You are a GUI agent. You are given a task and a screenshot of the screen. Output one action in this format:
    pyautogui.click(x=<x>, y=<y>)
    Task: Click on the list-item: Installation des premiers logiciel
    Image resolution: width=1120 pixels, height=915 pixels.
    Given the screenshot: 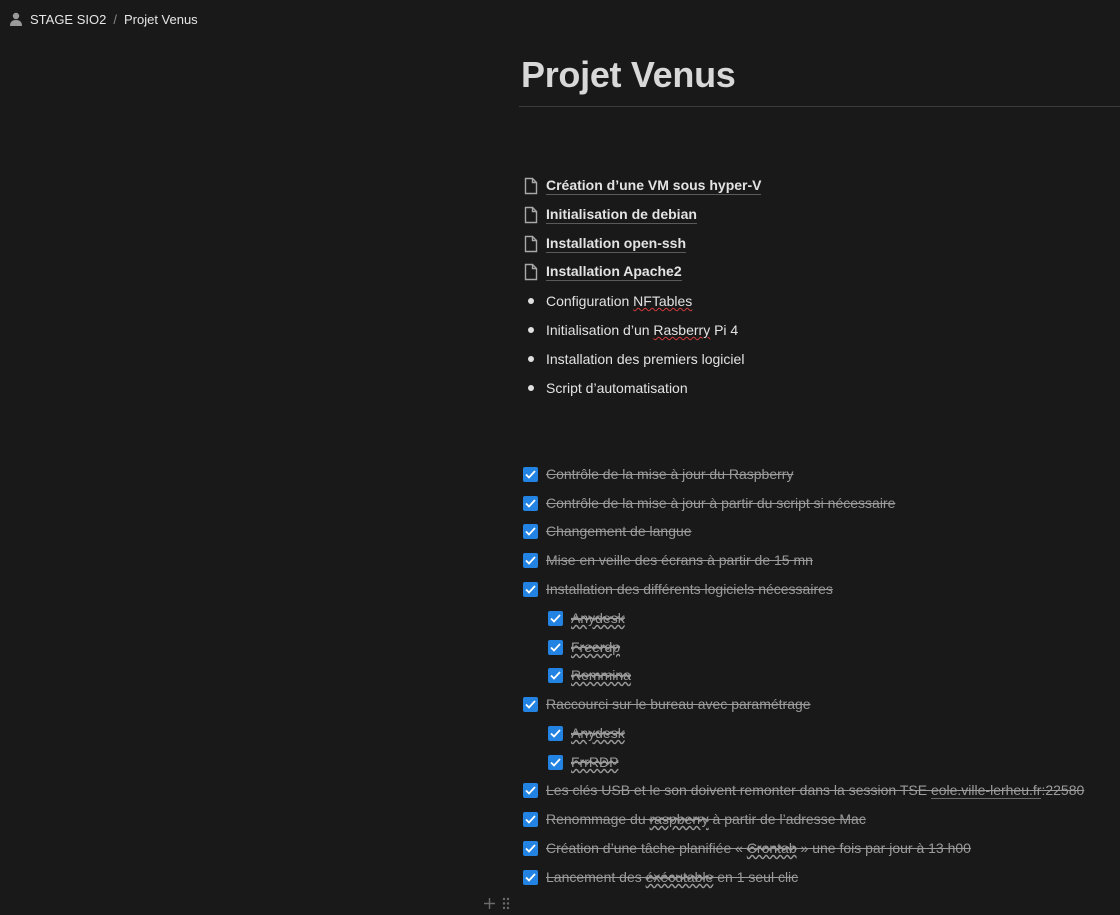 What is the action you would take?
    pyautogui.click(x=633, y=359)
    